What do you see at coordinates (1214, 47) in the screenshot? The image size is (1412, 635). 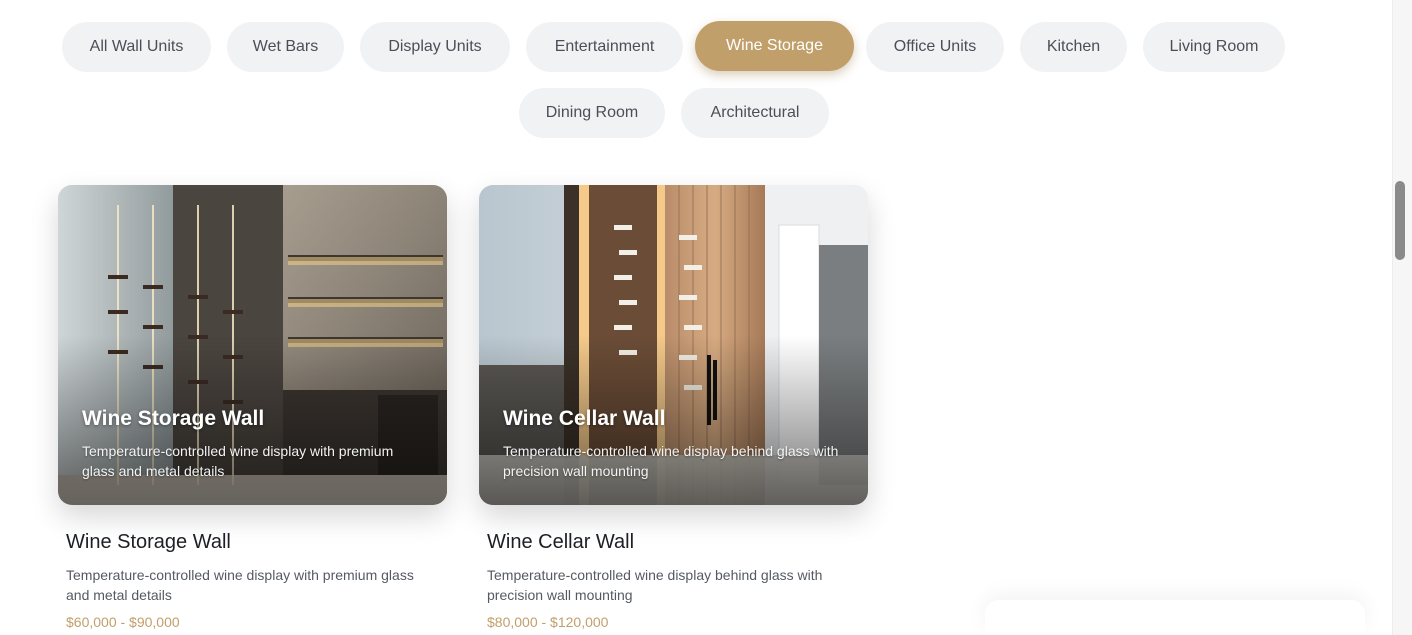 I see `filter-chip-living-room: Living Room` at bounding box center [1214, 47].